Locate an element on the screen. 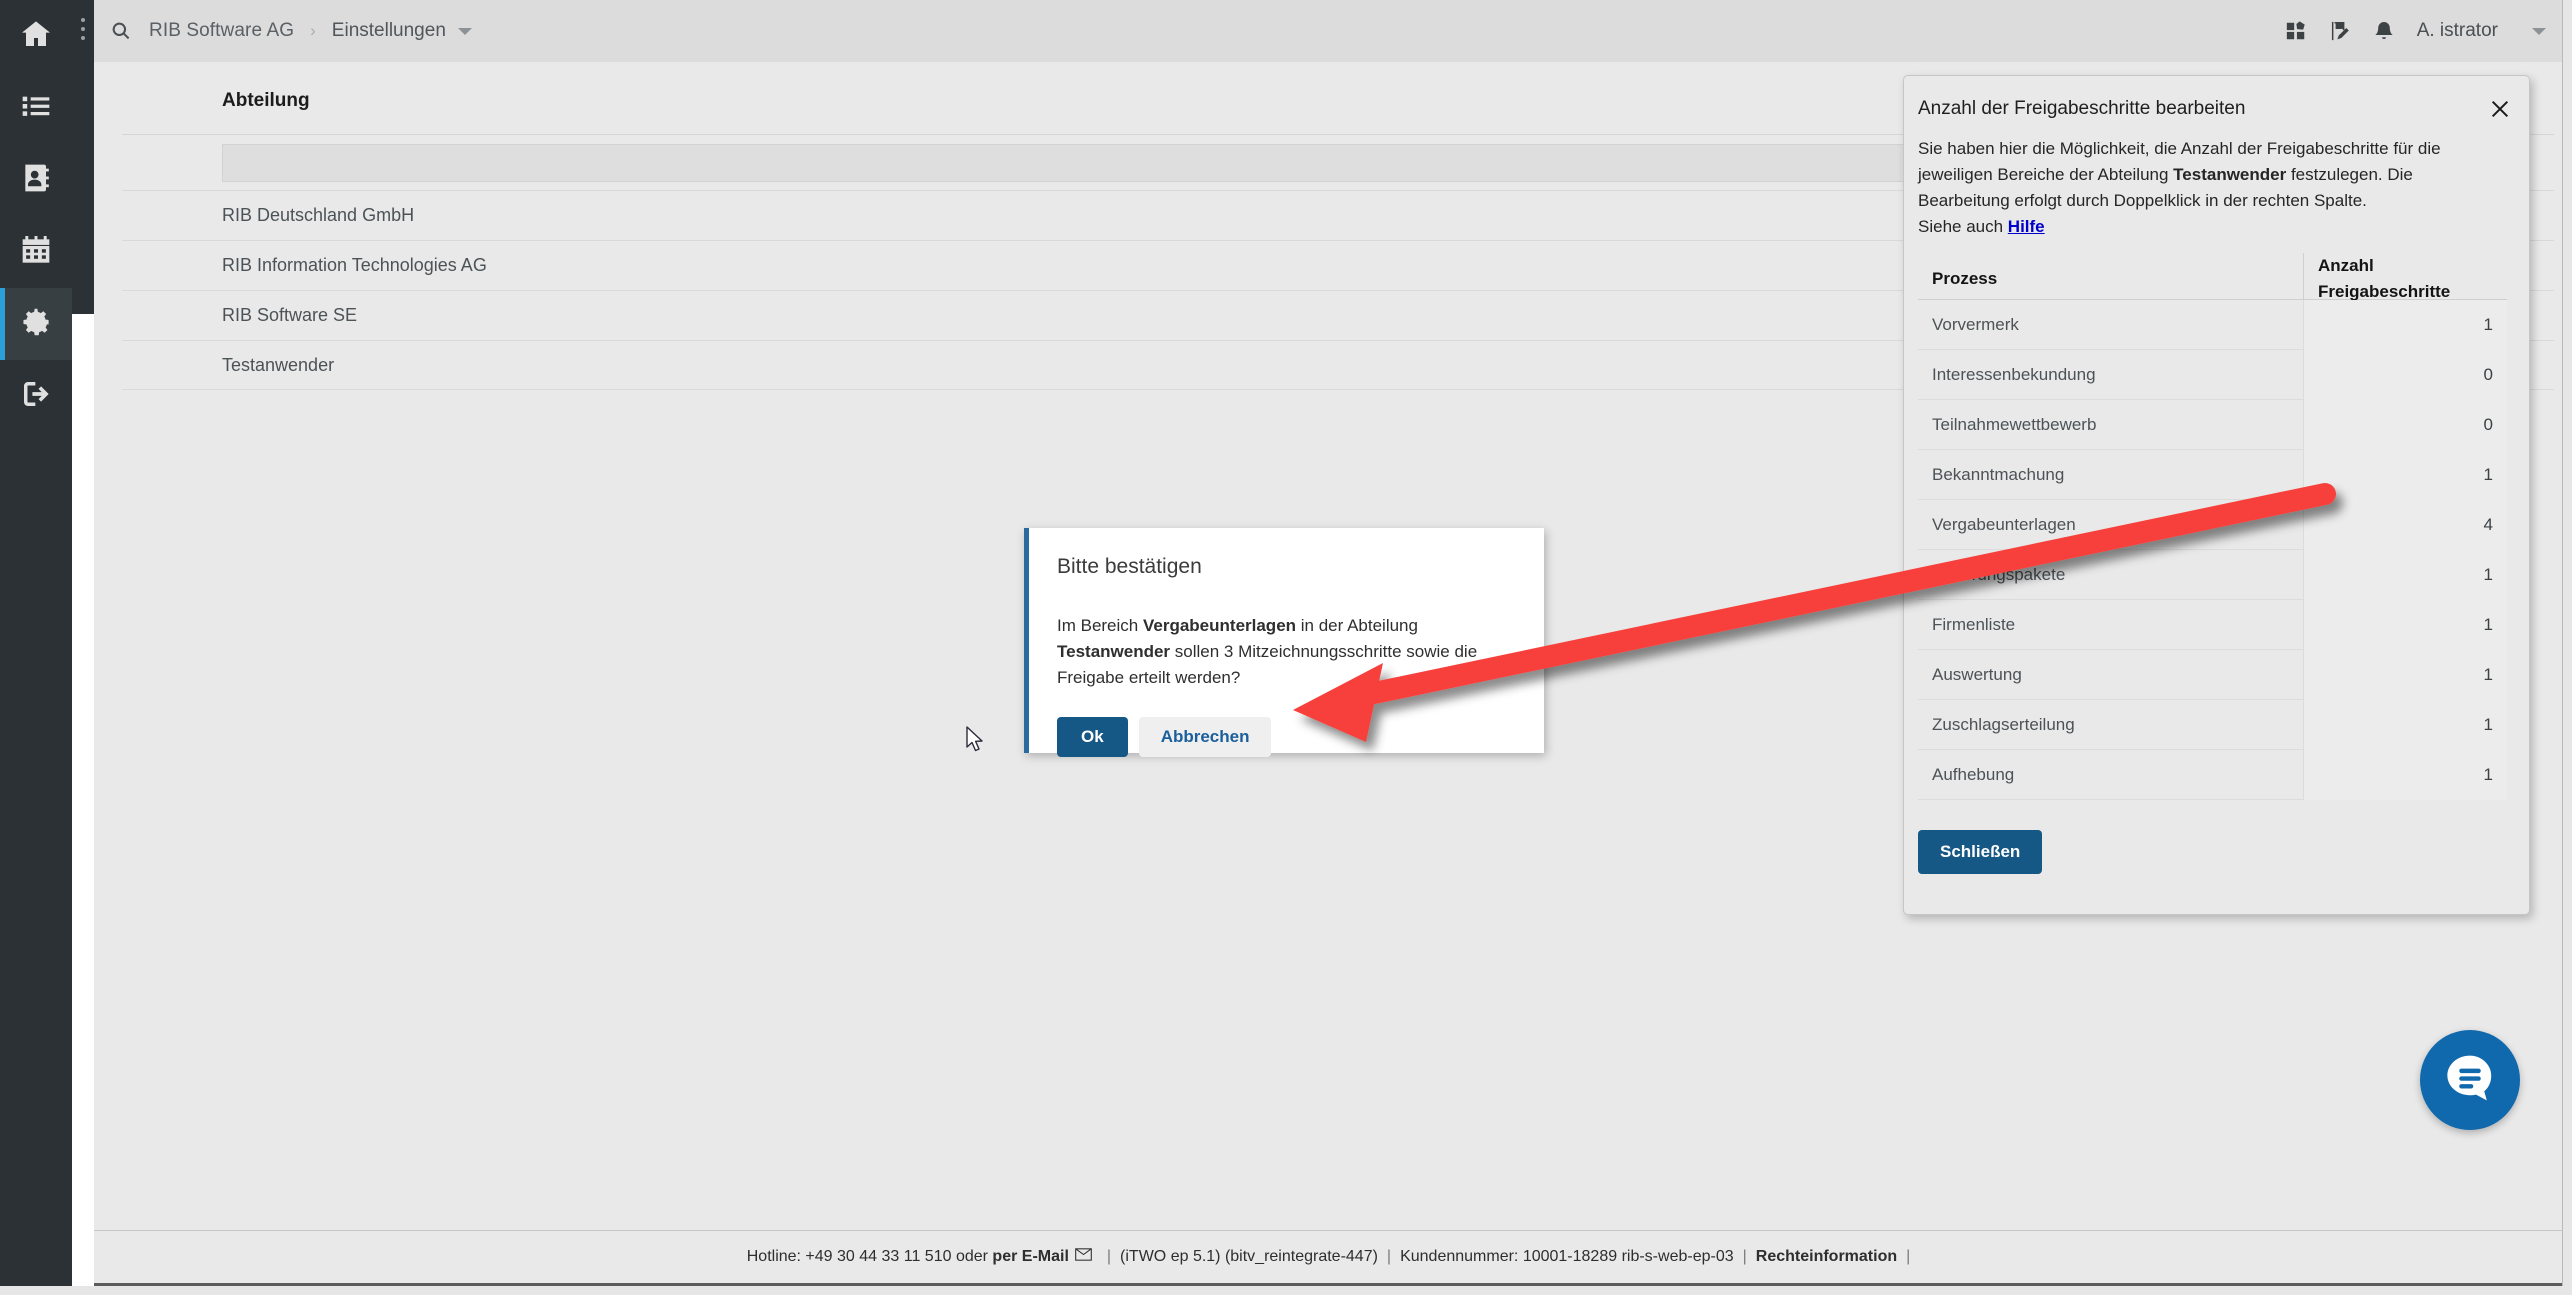 The image size is (2572, 1295). panel-intro-department: Testanwender is located at coordinates (2230, 174).